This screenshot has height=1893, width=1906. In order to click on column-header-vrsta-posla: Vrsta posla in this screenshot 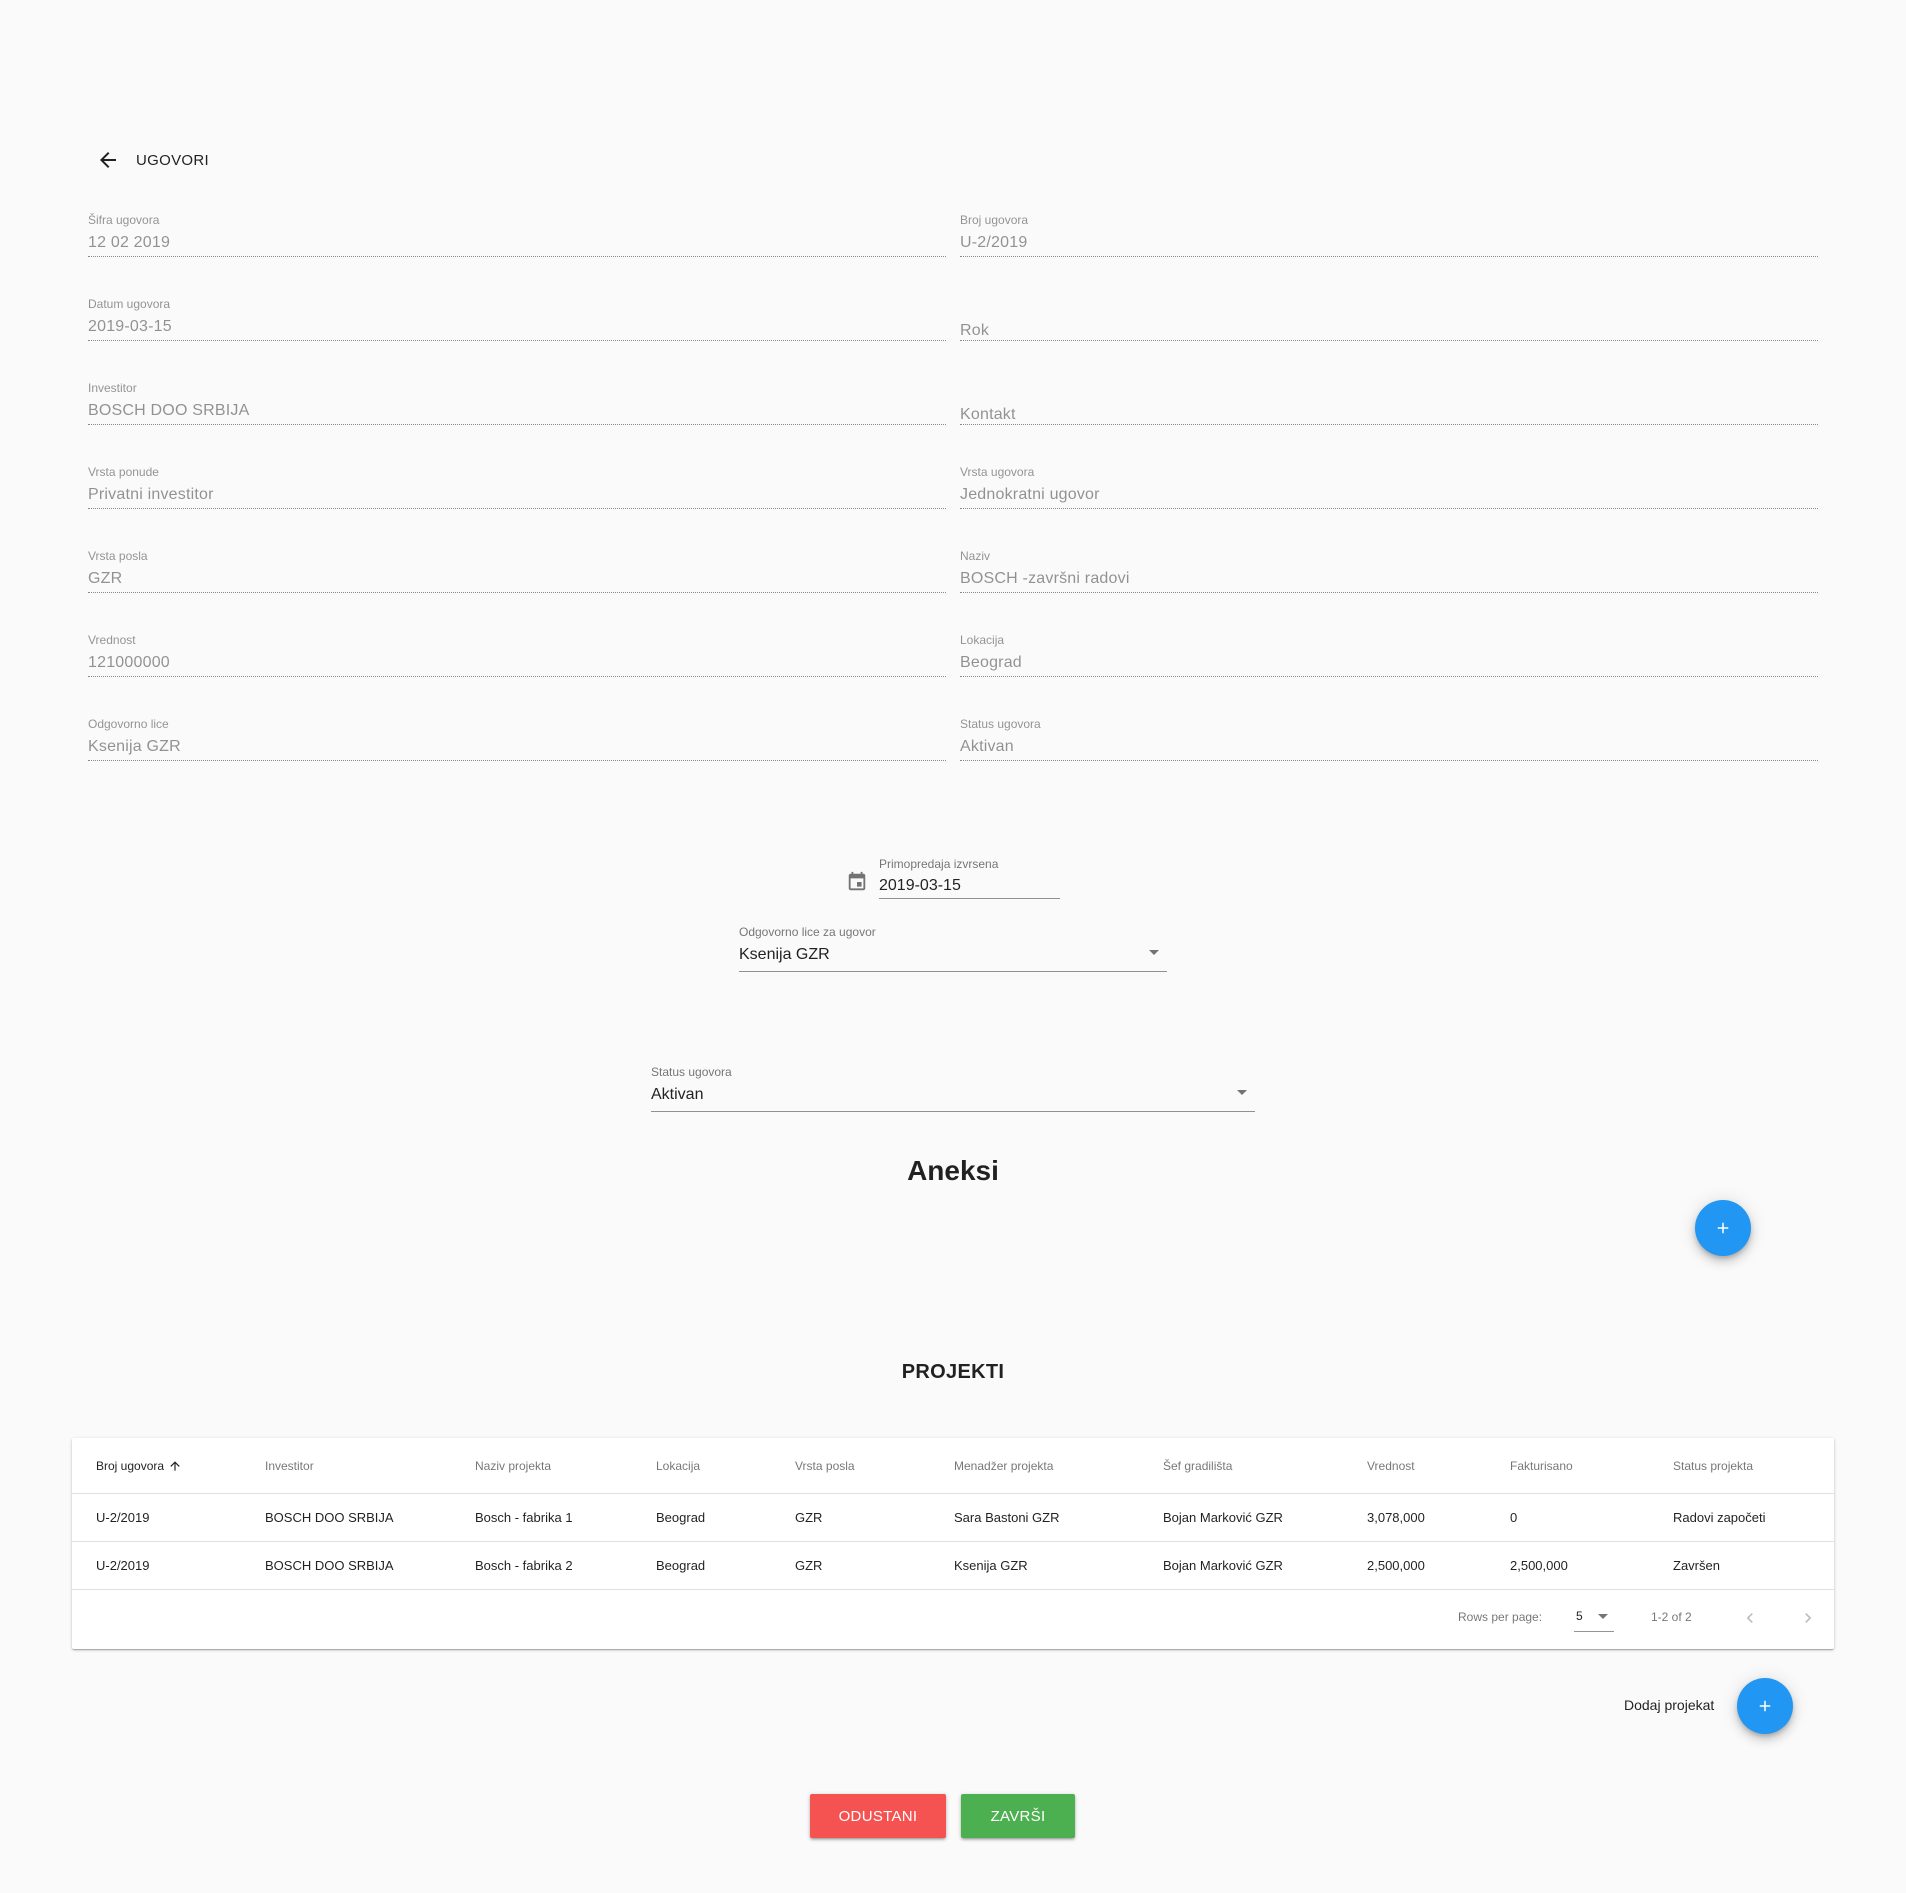, I will do `click(825, 1465)`.